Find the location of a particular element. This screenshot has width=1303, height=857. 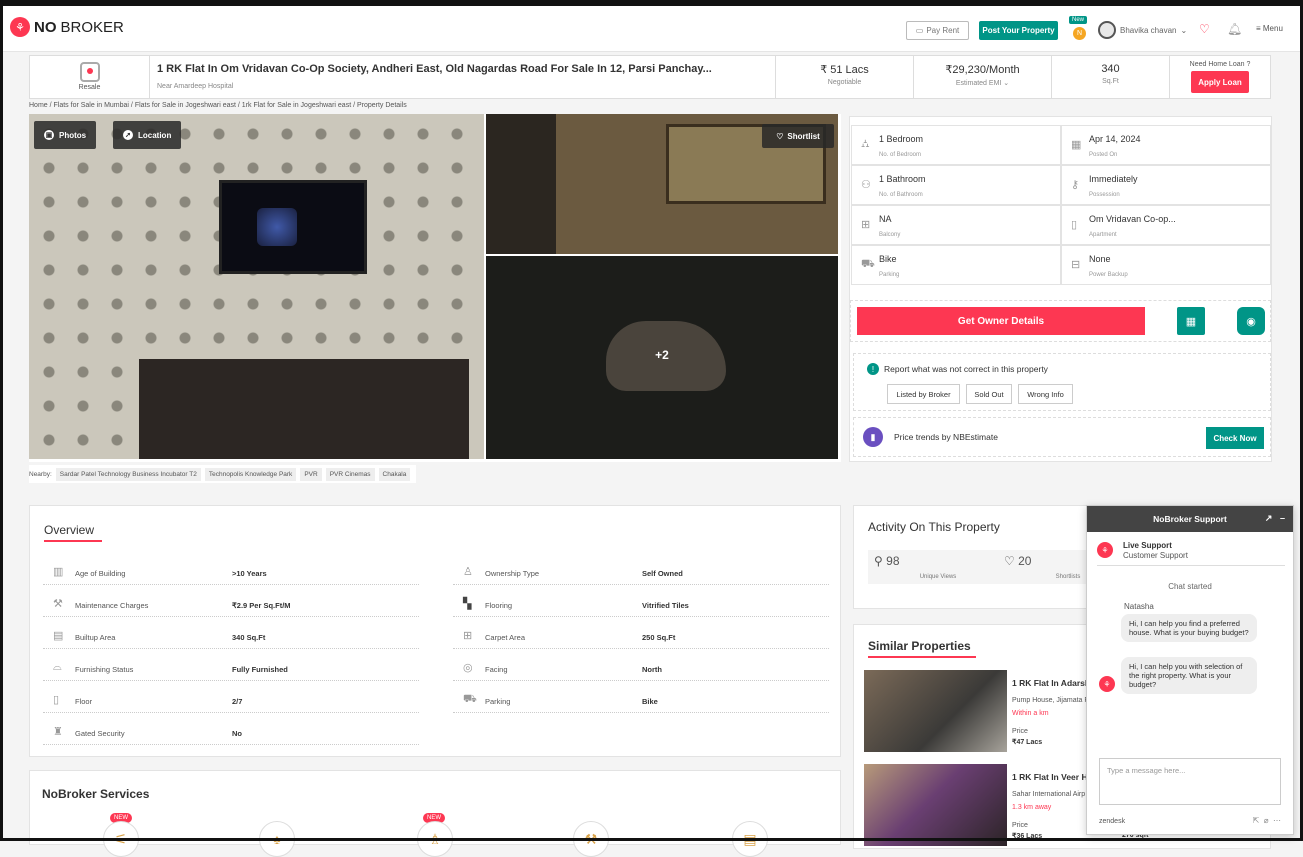

photos-button: ▣ Photos is located at coordinates (65, 135).